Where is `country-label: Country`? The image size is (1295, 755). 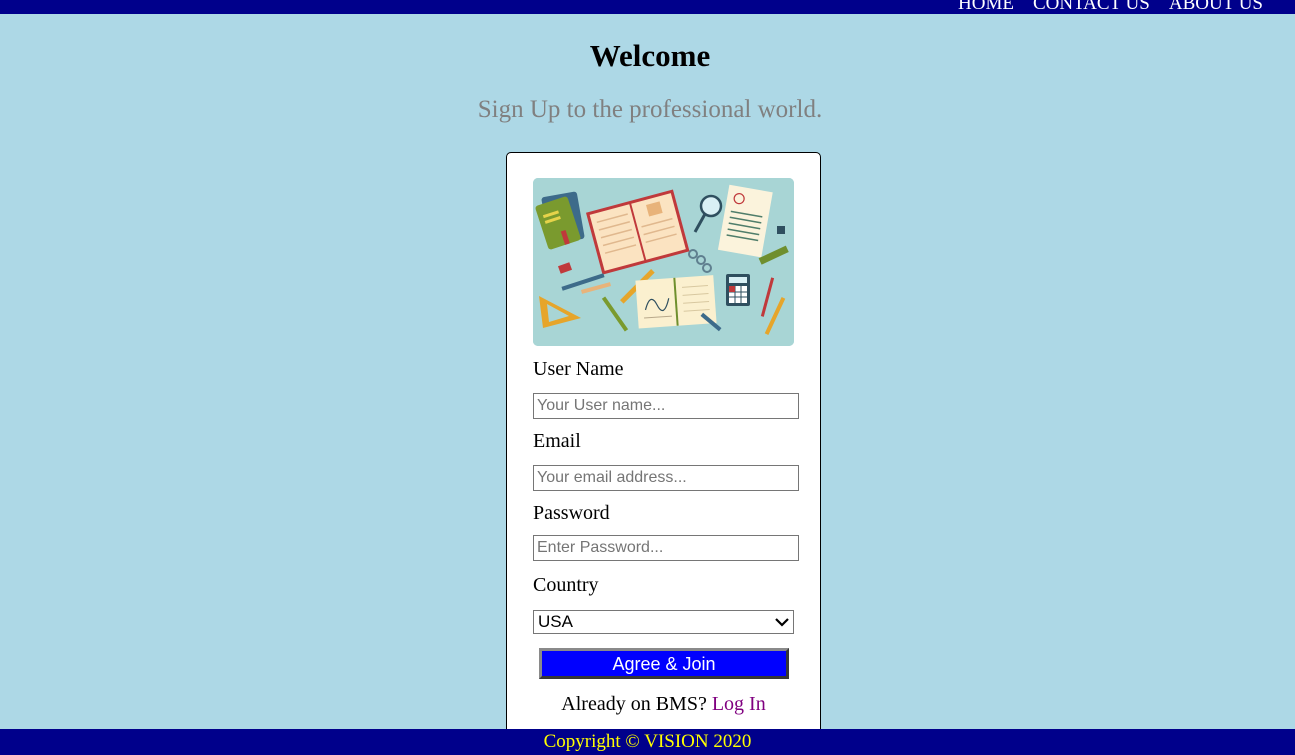
country-label: Country is located at coordinates (566, 585).